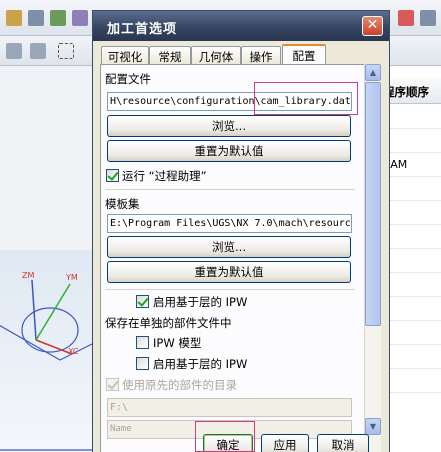  What do you see at coordinates (229, 223) in the screenshot?
I see `template-set-field: E:\Program Files\UGS\NX 7.0\mach\resourc` at bounding box center [229, 223].